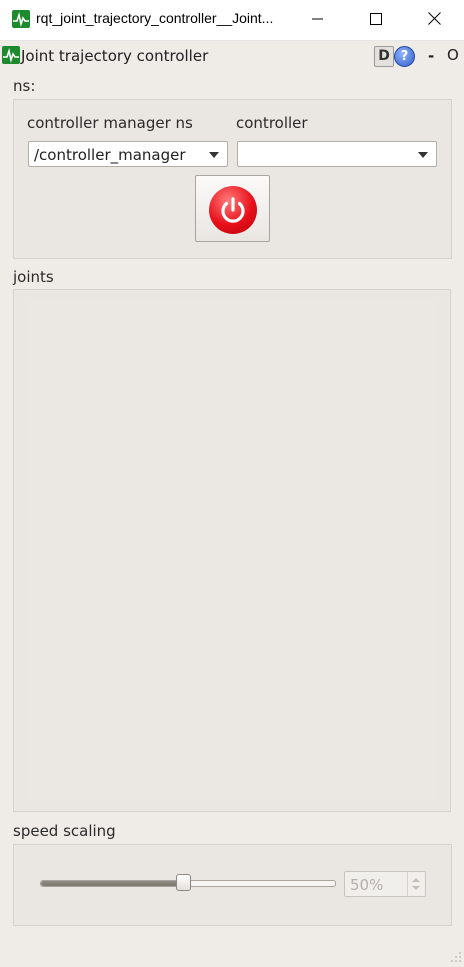  Describe the element at coordinates (11, 55) in the screenshot. I see `plugin-icon` at that location.